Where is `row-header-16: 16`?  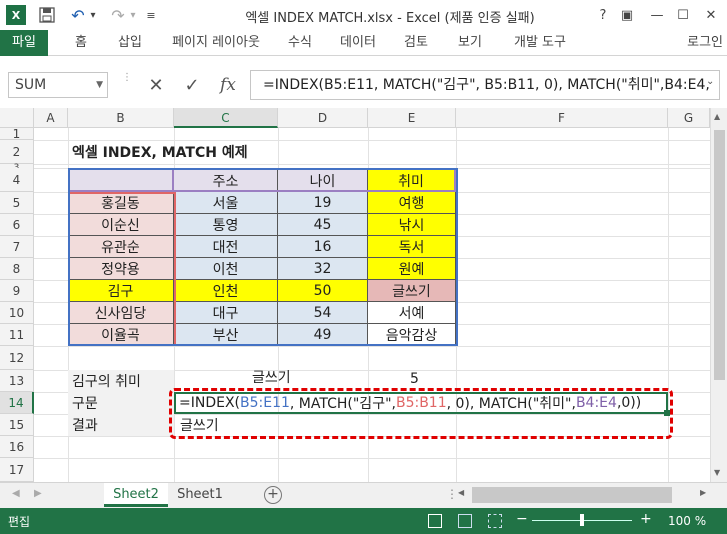 row-header-16: 16 is located at coordinates (17, 447).